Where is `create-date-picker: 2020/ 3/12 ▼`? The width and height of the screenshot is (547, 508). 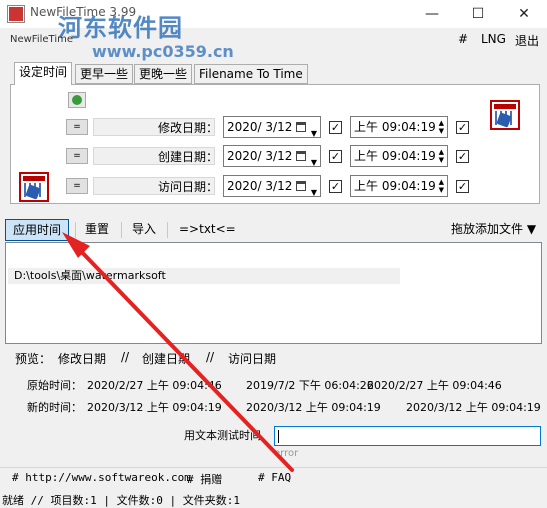
create-date-picker: 2020/ 3/12 ▼ is located at coordinates (272, 156).